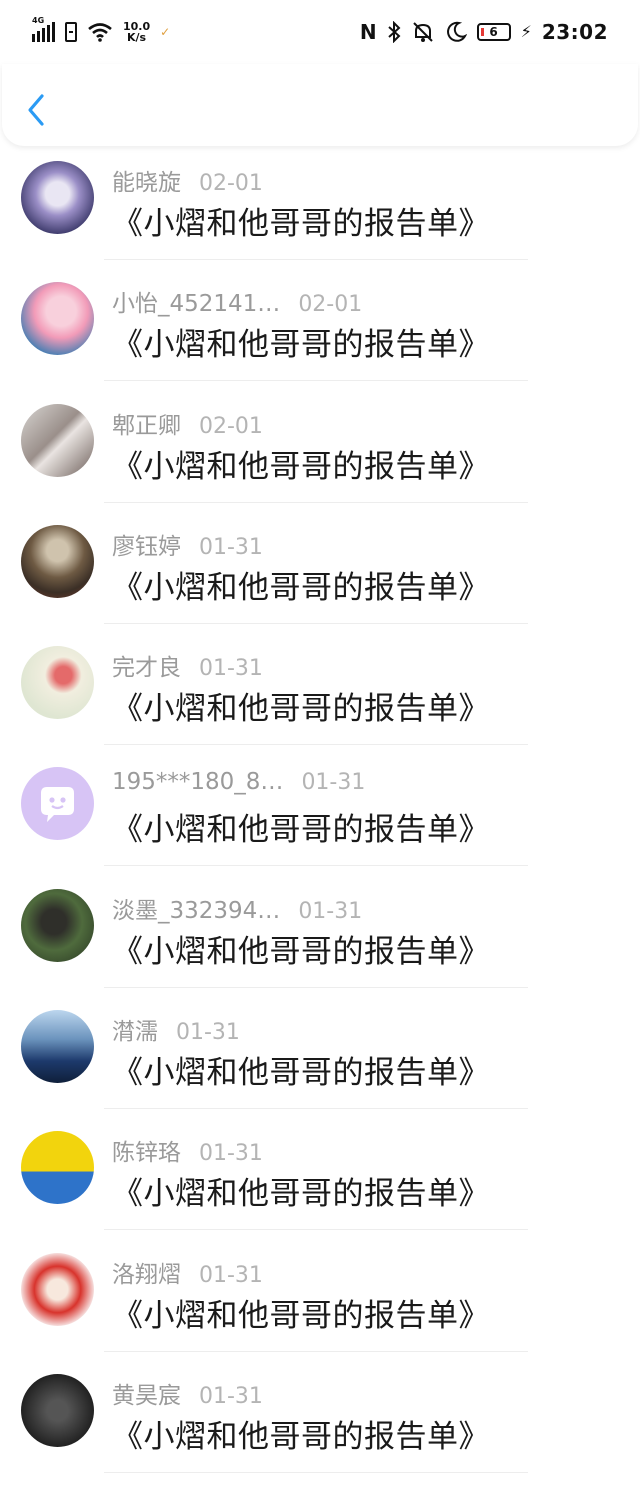 This screenshot has width=640, height=1486. I want to click on notification-check-icon: ✓, so click(165, 32).